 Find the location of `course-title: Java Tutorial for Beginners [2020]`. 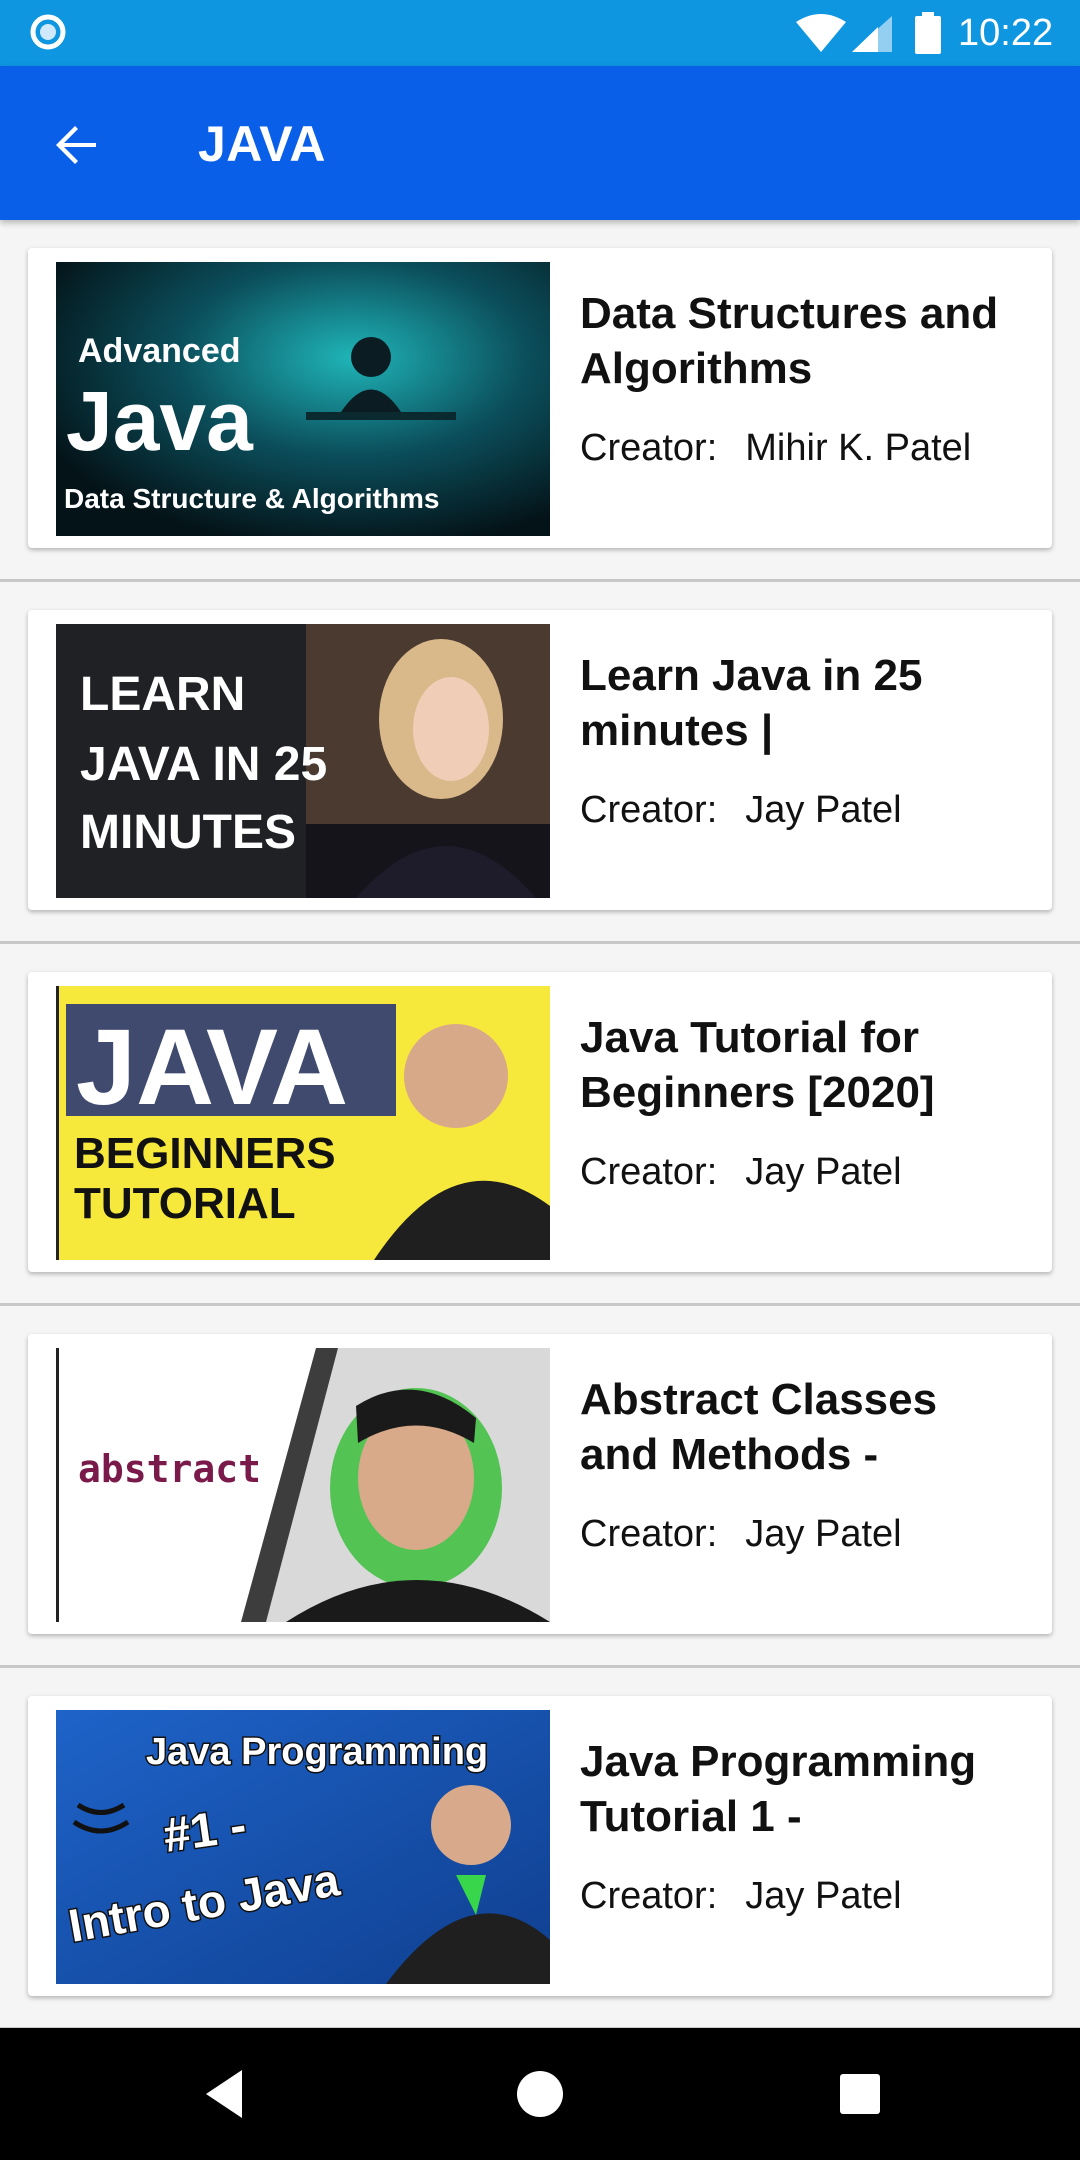

course-title: Java Tutorial for Beginners [2020] is located at coordinates (757, 1065).